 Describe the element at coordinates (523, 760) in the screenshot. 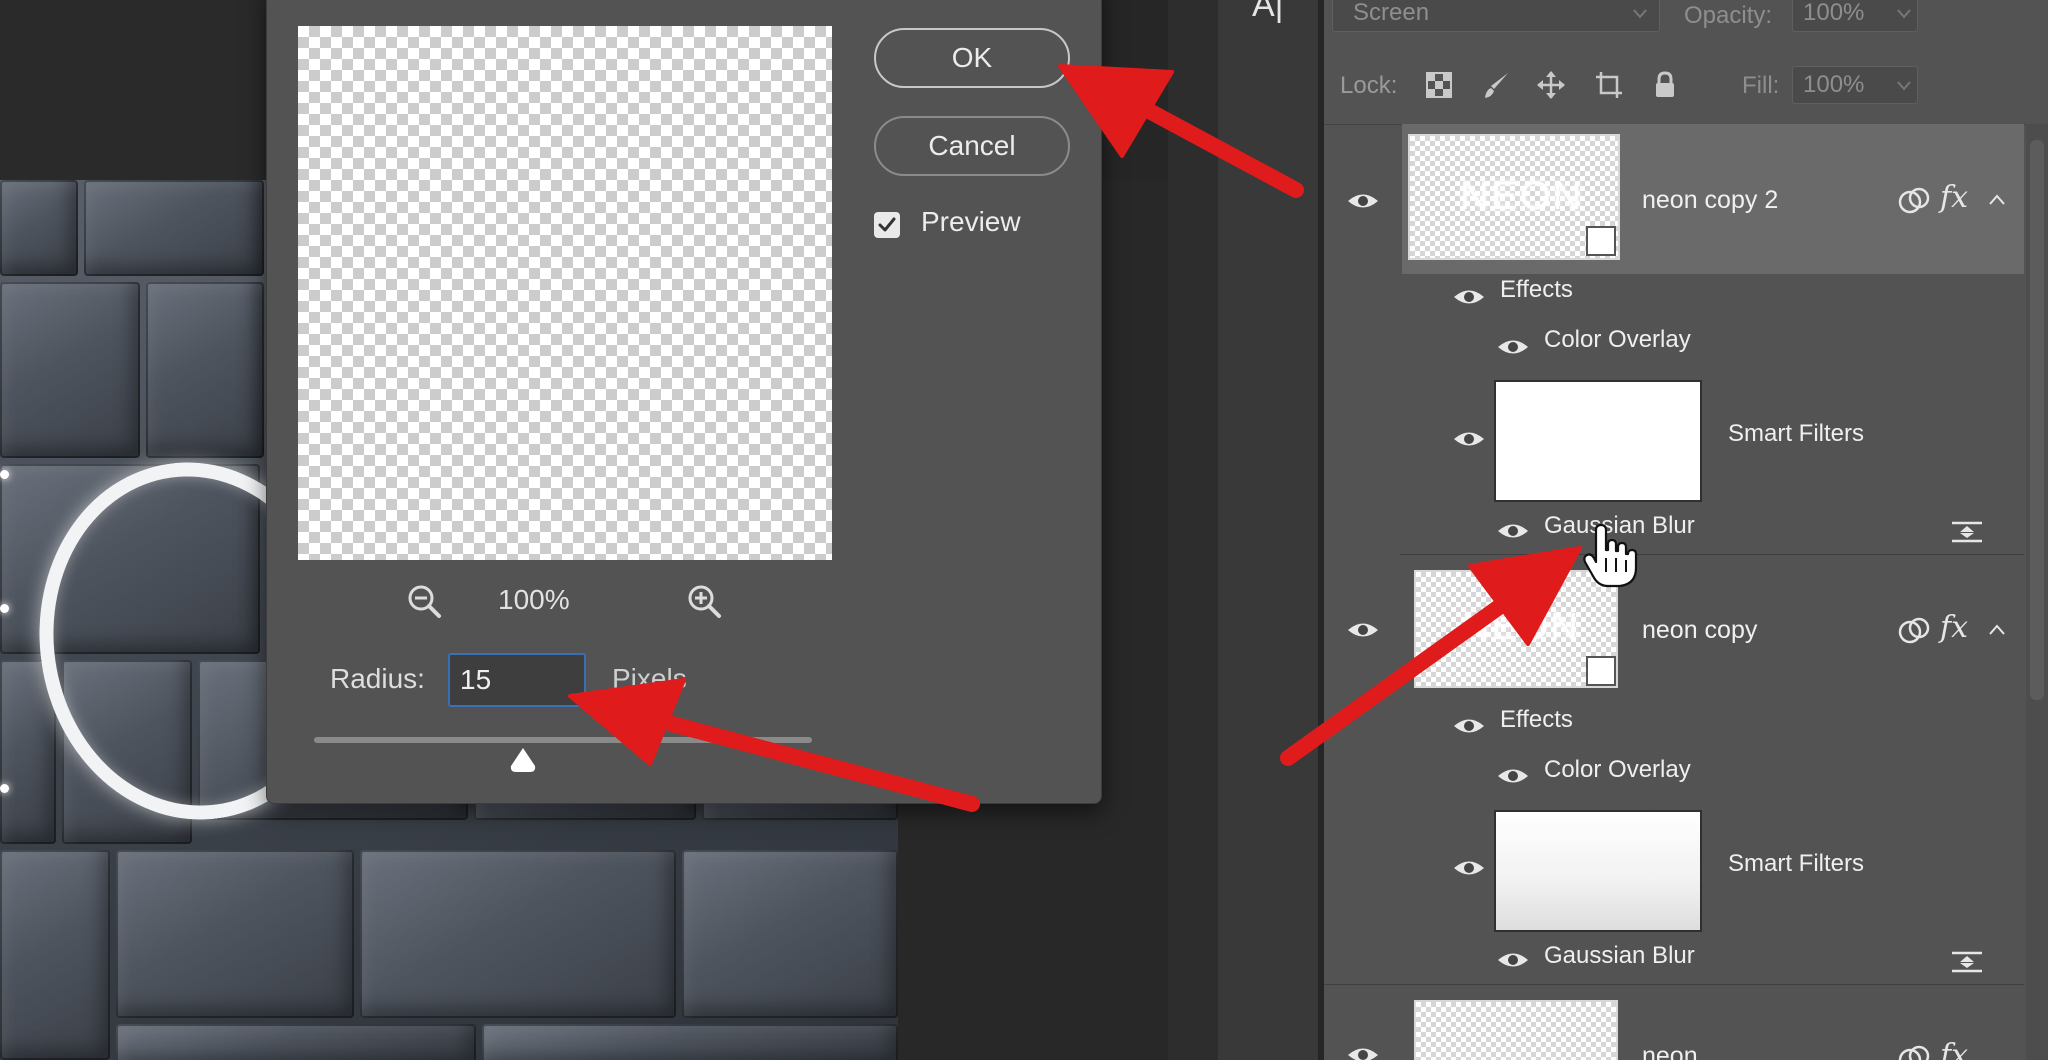

I see `radius-slider-handle` at that location.